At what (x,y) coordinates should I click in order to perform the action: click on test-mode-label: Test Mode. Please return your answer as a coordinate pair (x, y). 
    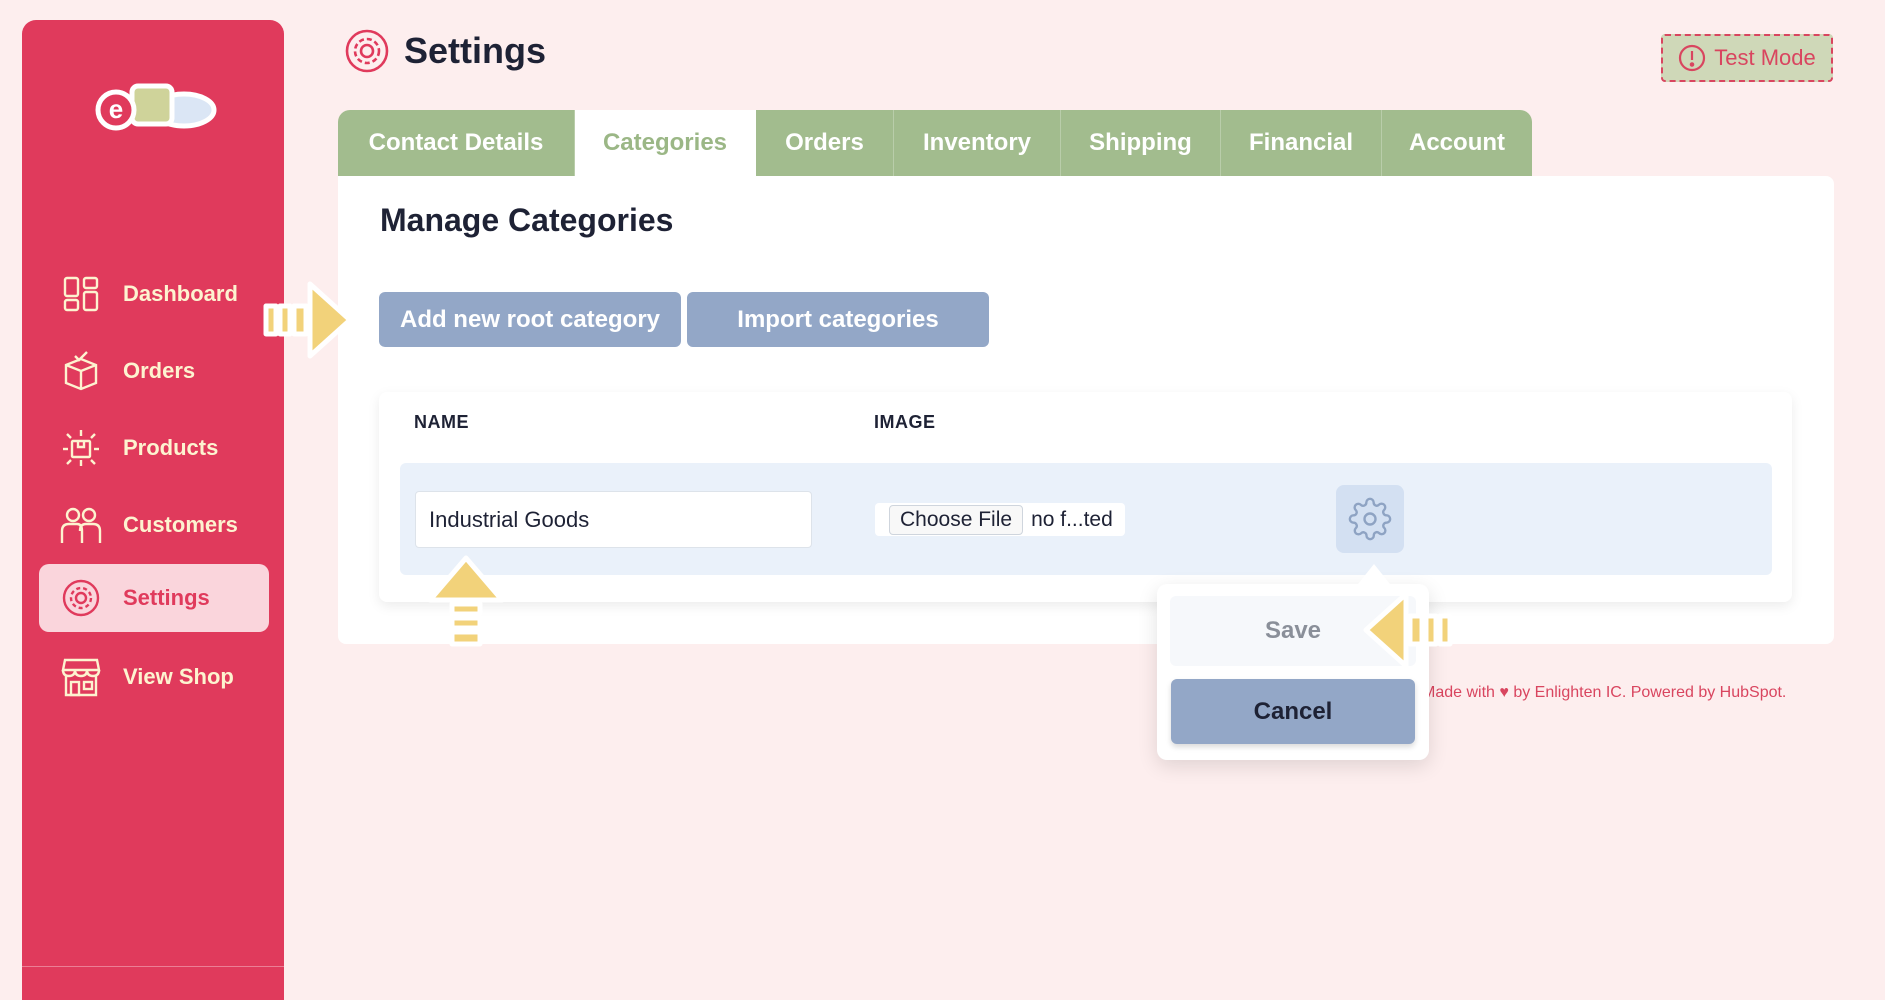
    Looking at the image, I should click on (1765, 57).